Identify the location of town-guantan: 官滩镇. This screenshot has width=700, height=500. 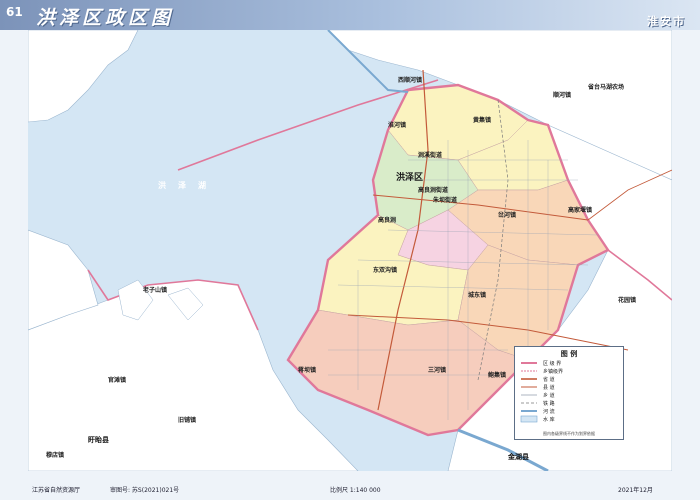
(117, 380).